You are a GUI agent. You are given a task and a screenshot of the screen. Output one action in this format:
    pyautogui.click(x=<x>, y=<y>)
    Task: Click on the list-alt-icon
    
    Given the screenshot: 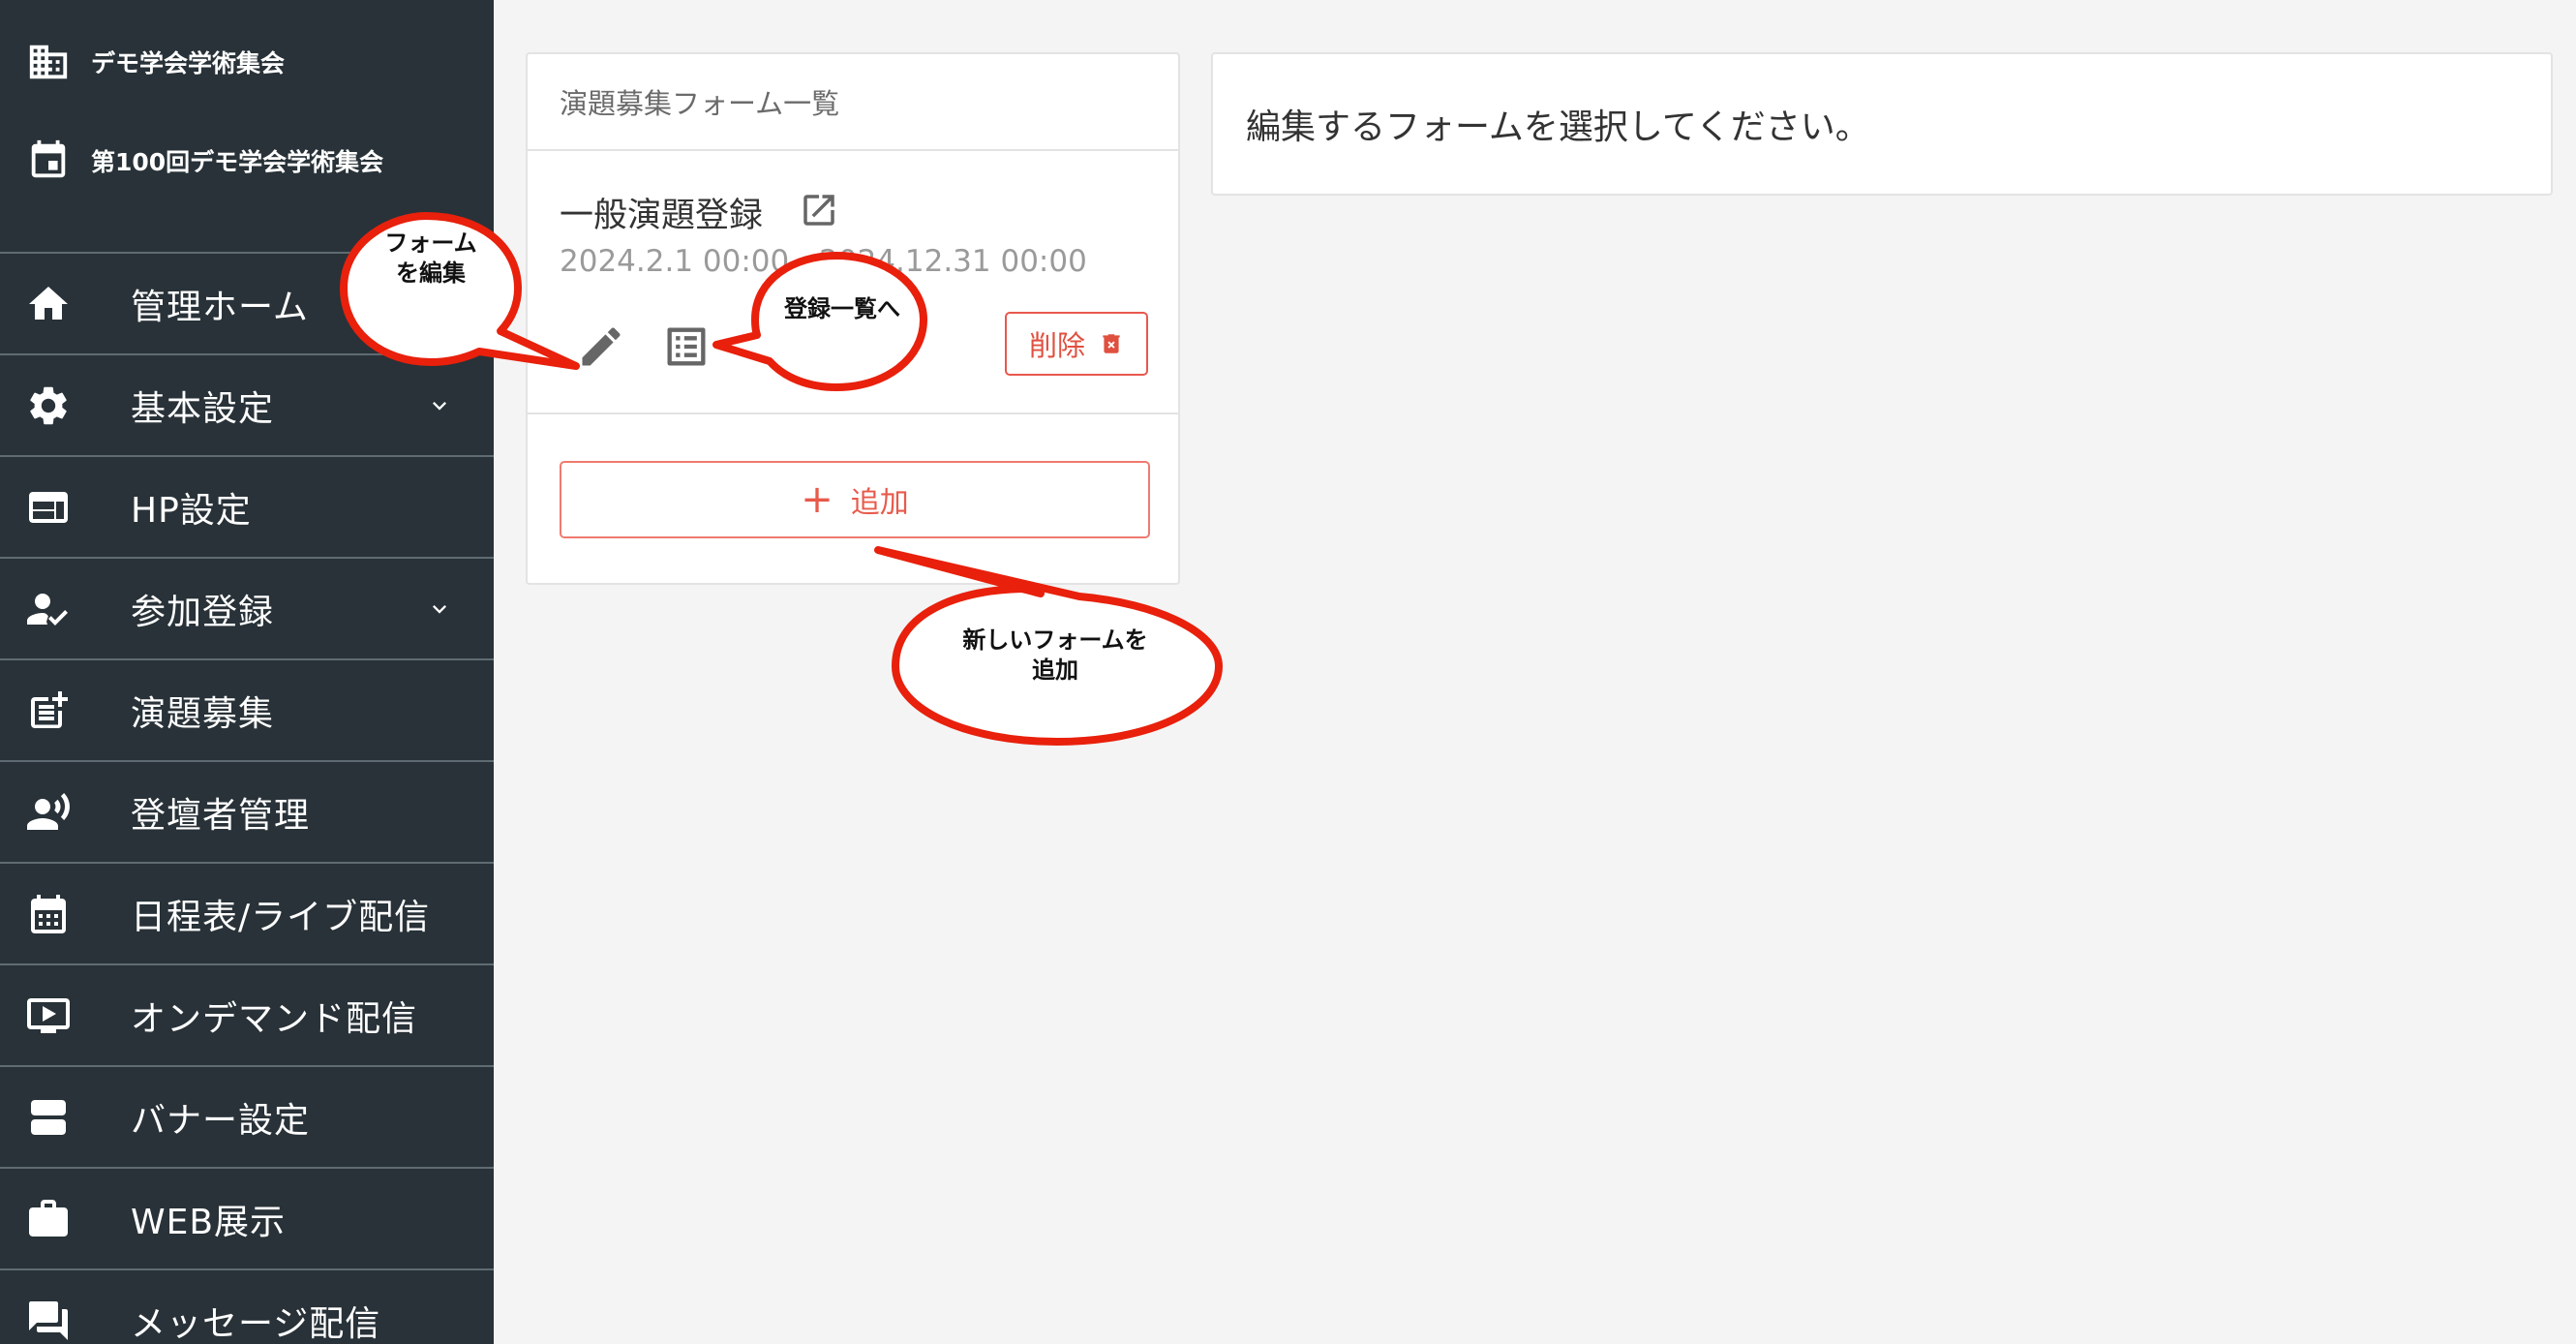 What is the action you would take?
    pyautogui.click(x=686, y=347)
    